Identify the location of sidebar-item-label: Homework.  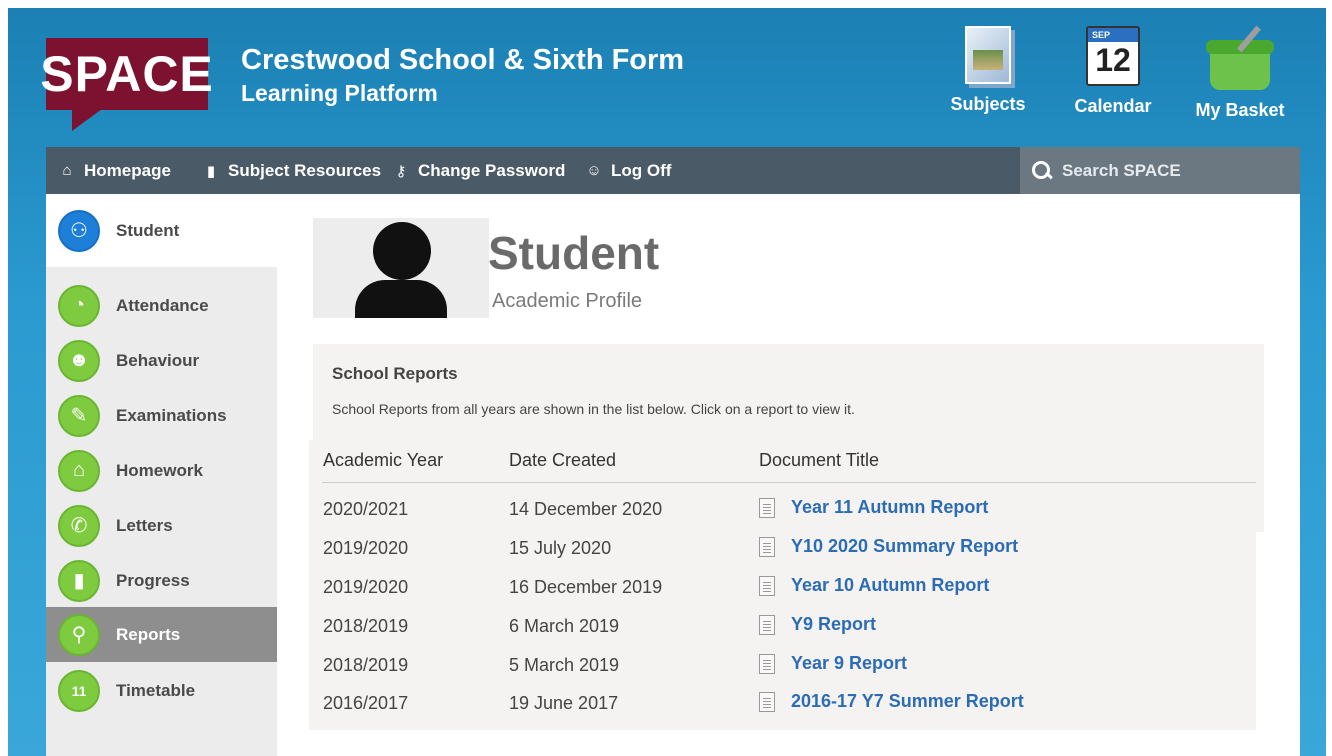
(159, 470).